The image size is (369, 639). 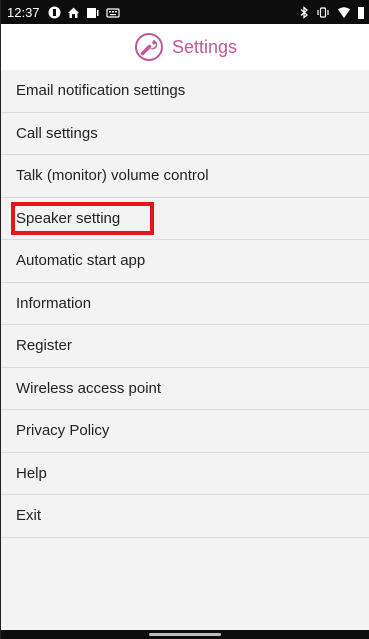 I want to click on menu-item-privacy-policy: Privacy Policy, so click(x=185, y=431).